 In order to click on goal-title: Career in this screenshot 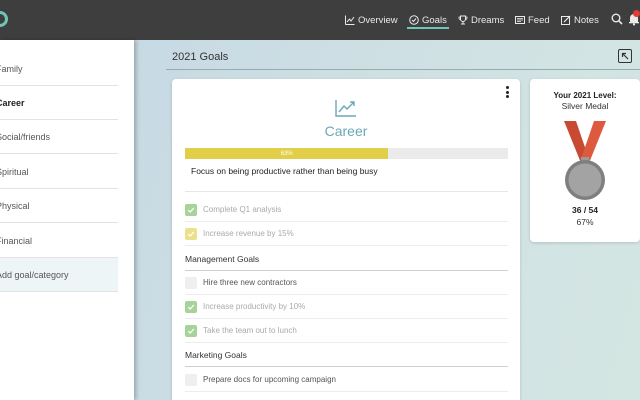, I will do `click(346, 131)`.